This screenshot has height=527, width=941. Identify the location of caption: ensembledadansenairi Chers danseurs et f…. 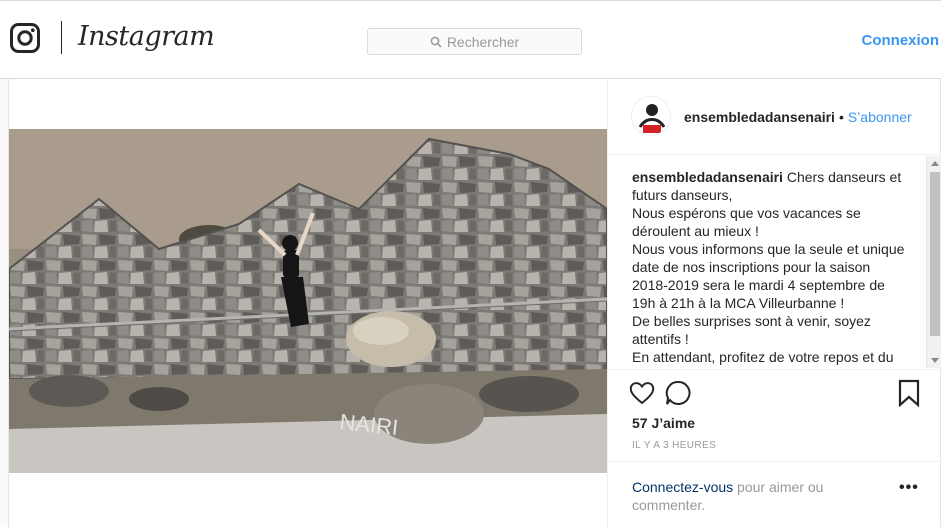
(777, 268).